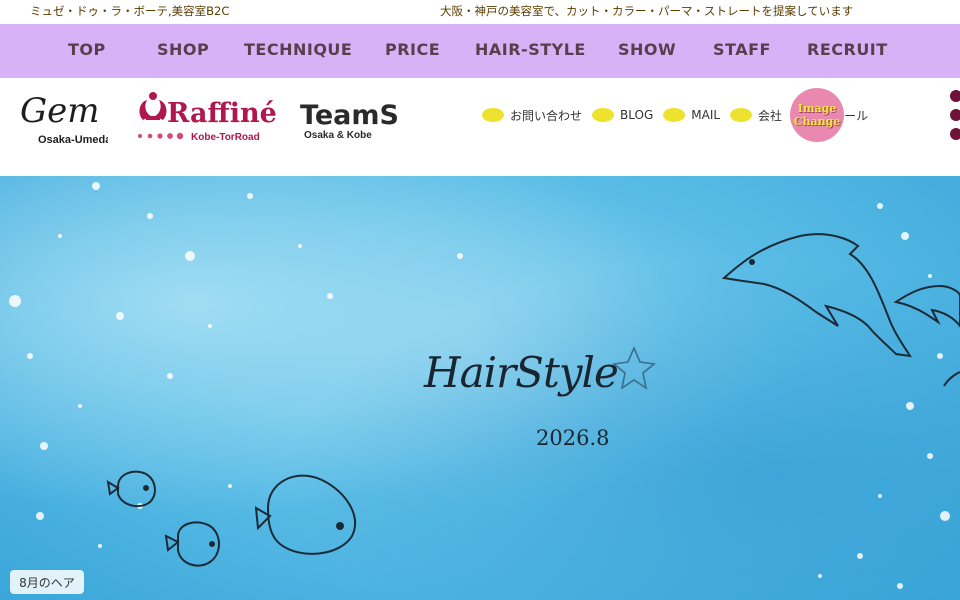 Image resolution: width=960 pixels, height=600 pixels. What do you see at coordinates (817, 121) in the screenshot?
I see `image-change-line2: Change` at bounding box center [817, 121].